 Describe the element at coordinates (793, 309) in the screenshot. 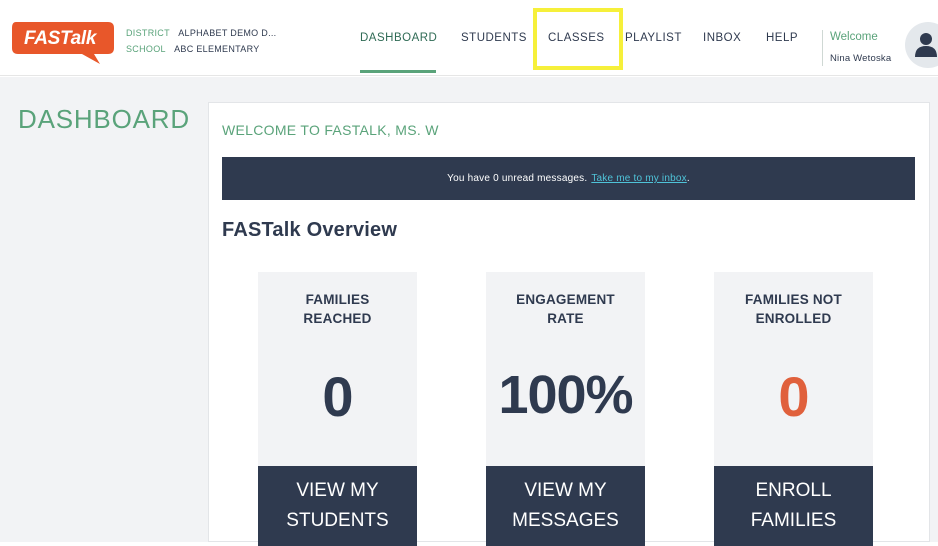

I see `card-title: FAMILIES NOT ENROLLED` at that location.